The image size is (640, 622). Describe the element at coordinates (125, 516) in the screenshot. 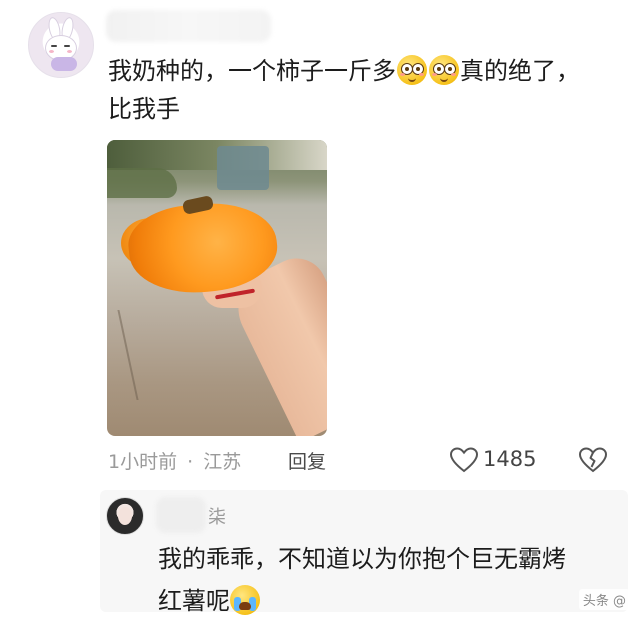

I see `replier-avatar` at that location.